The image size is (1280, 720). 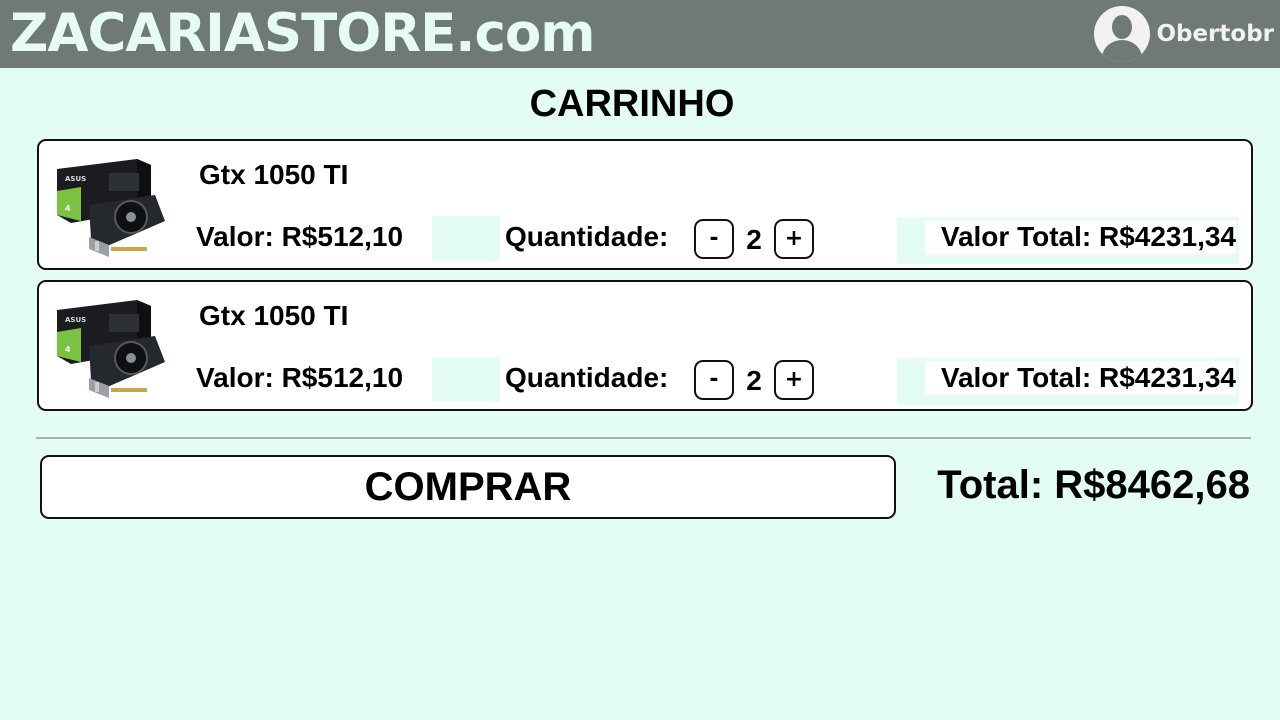 I want to click on top-bar: ZACARIASTORE.com Obertobr, so click(x=640, y=34).